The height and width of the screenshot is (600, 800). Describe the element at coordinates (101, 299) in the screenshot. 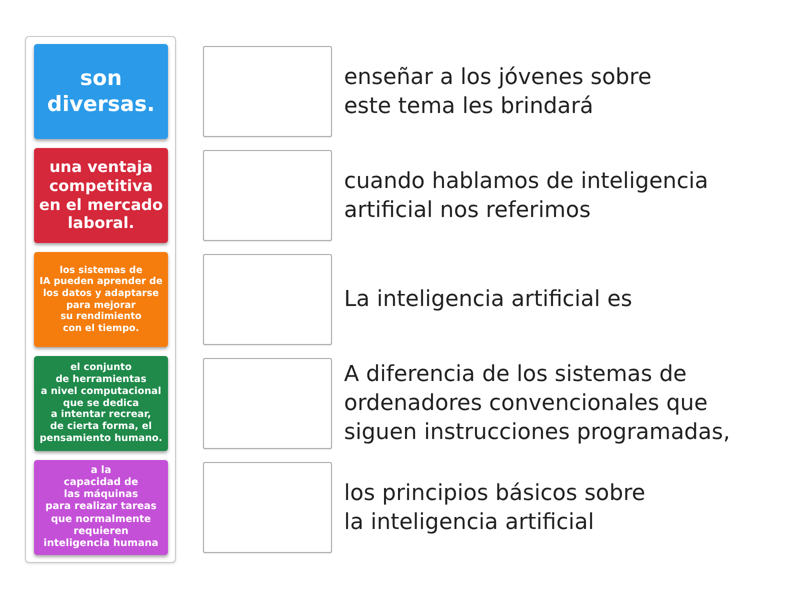

I see `answer-tile: los sistemas de IA pueden aprender de los datos y adaptarse para mejorar su rendimiento con el tiempo.` at that location.